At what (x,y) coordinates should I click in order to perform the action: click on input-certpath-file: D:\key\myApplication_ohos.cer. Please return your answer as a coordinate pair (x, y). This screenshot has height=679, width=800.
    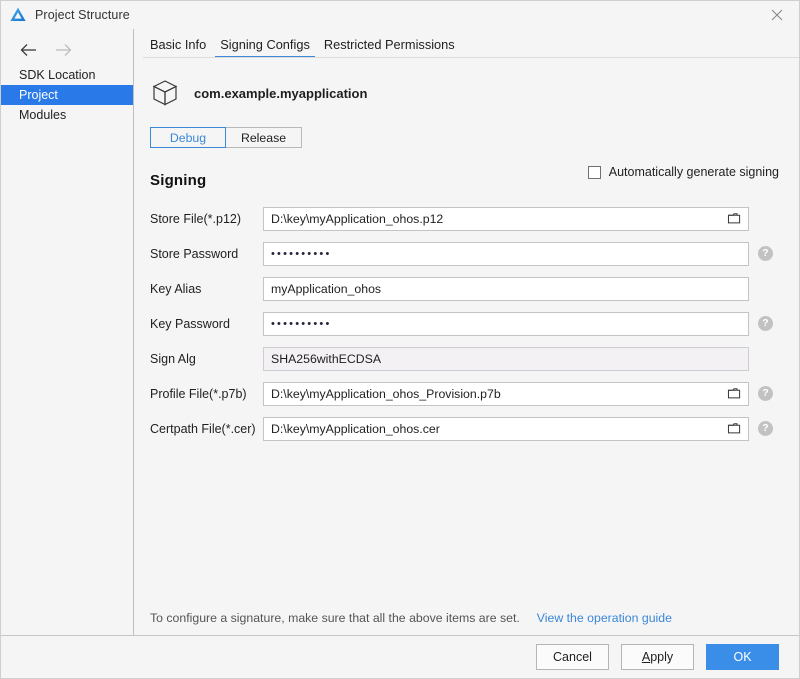
    Looking at the image, I should click on (506, 428).